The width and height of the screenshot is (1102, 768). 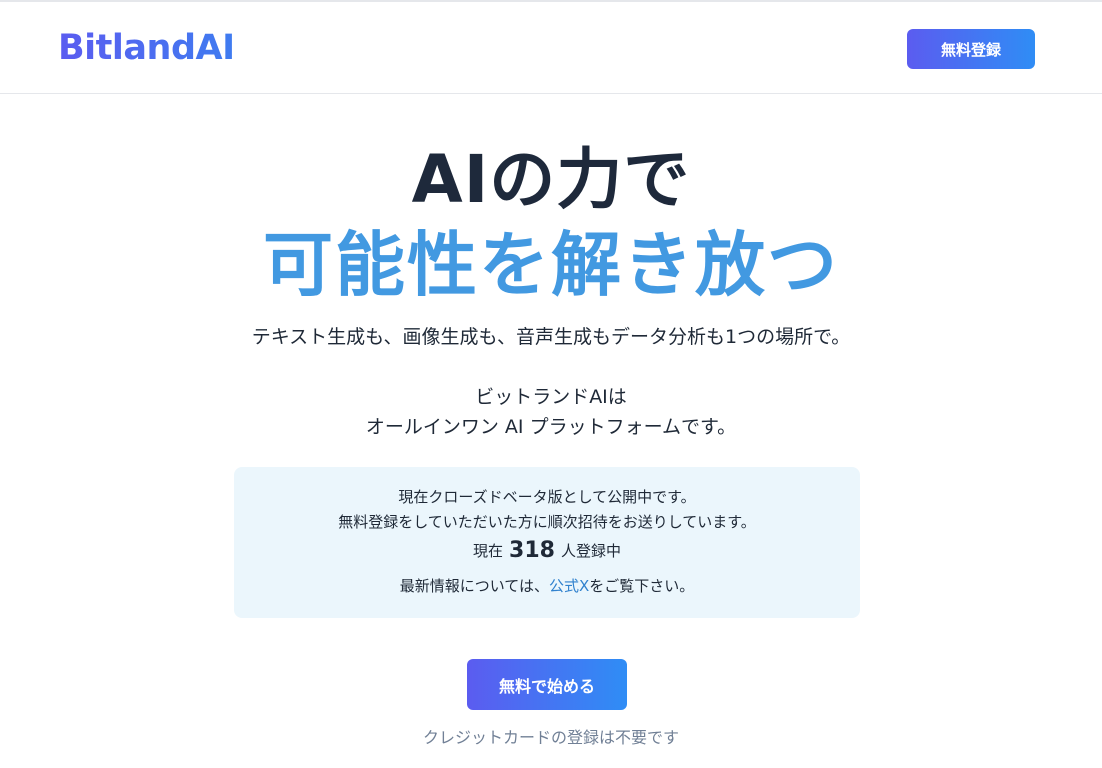 I want to click on count-prefix: 現在, so click(x=488, y=551).